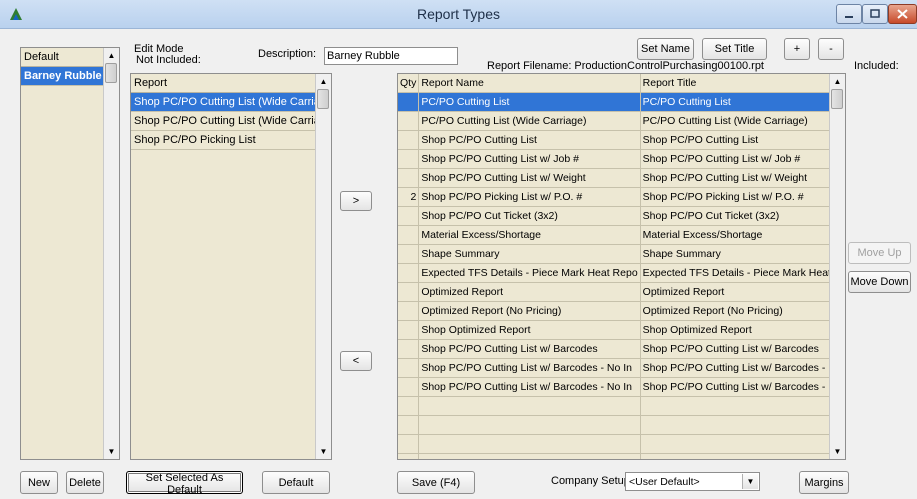  Describe the element at coordinates (879, 282) in the screenshot. I see `move-down-button: Move Down` at that location.